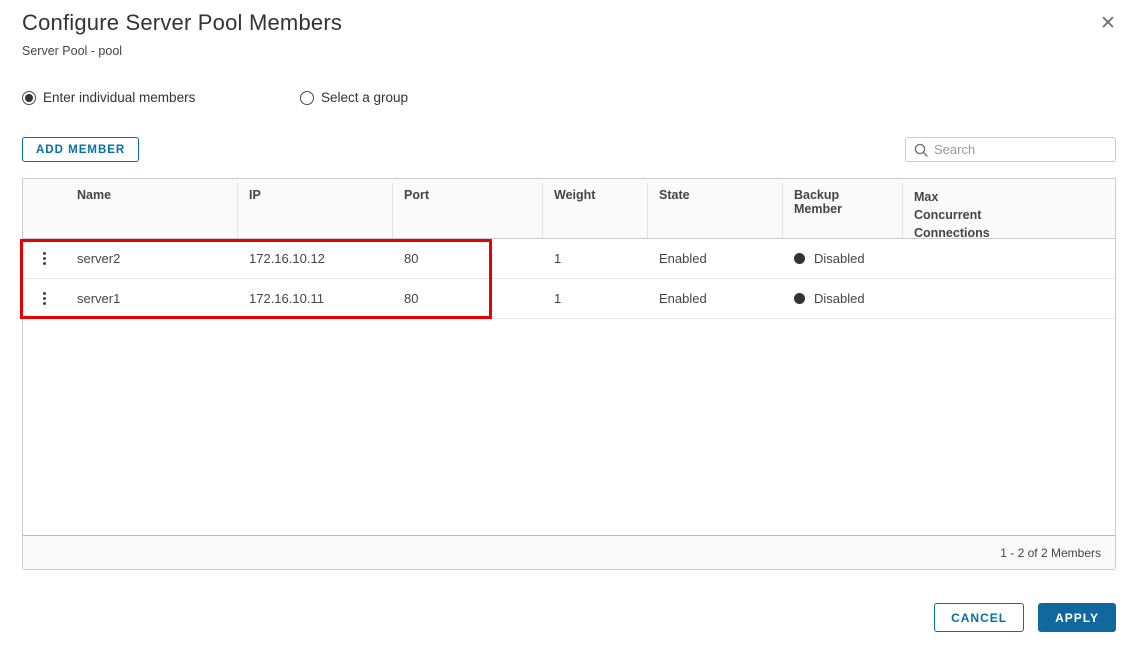  What do you see at coordinates (714, 210) in the screenshot?
I see `header-cell-state: State` at bounding box center [714, 210].